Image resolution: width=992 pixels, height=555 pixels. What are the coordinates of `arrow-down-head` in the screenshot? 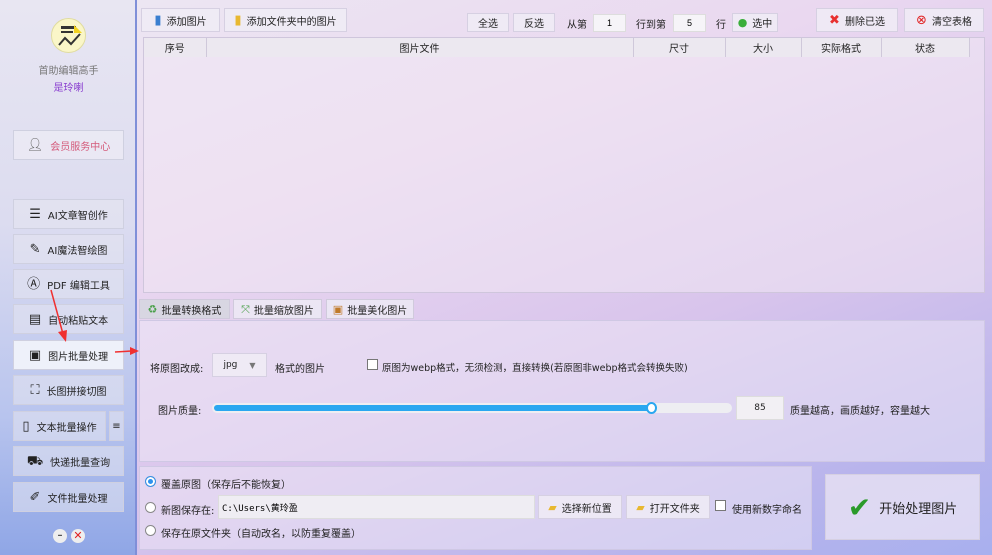 It's located at (62, 336).